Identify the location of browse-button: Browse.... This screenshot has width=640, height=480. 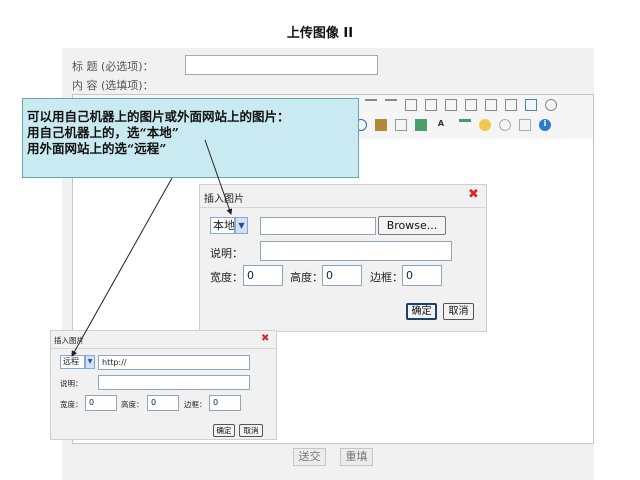
(412, 225).